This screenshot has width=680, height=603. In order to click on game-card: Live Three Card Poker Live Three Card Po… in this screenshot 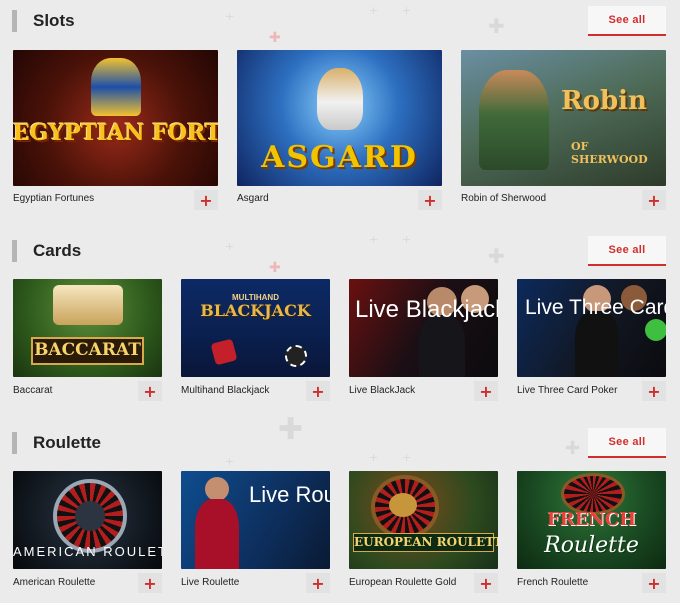, I will do `click(591, 340)`.